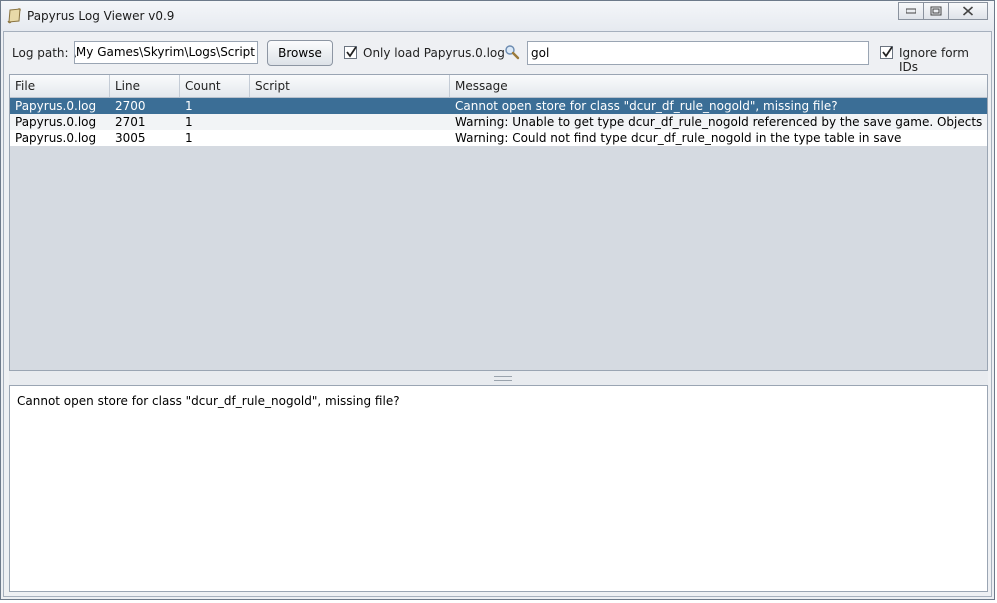 This screenshot has width=997, height=603. Describe the element at coordinates (130, 138) in the screenshot. I see `cell-line: 3005` at that location.